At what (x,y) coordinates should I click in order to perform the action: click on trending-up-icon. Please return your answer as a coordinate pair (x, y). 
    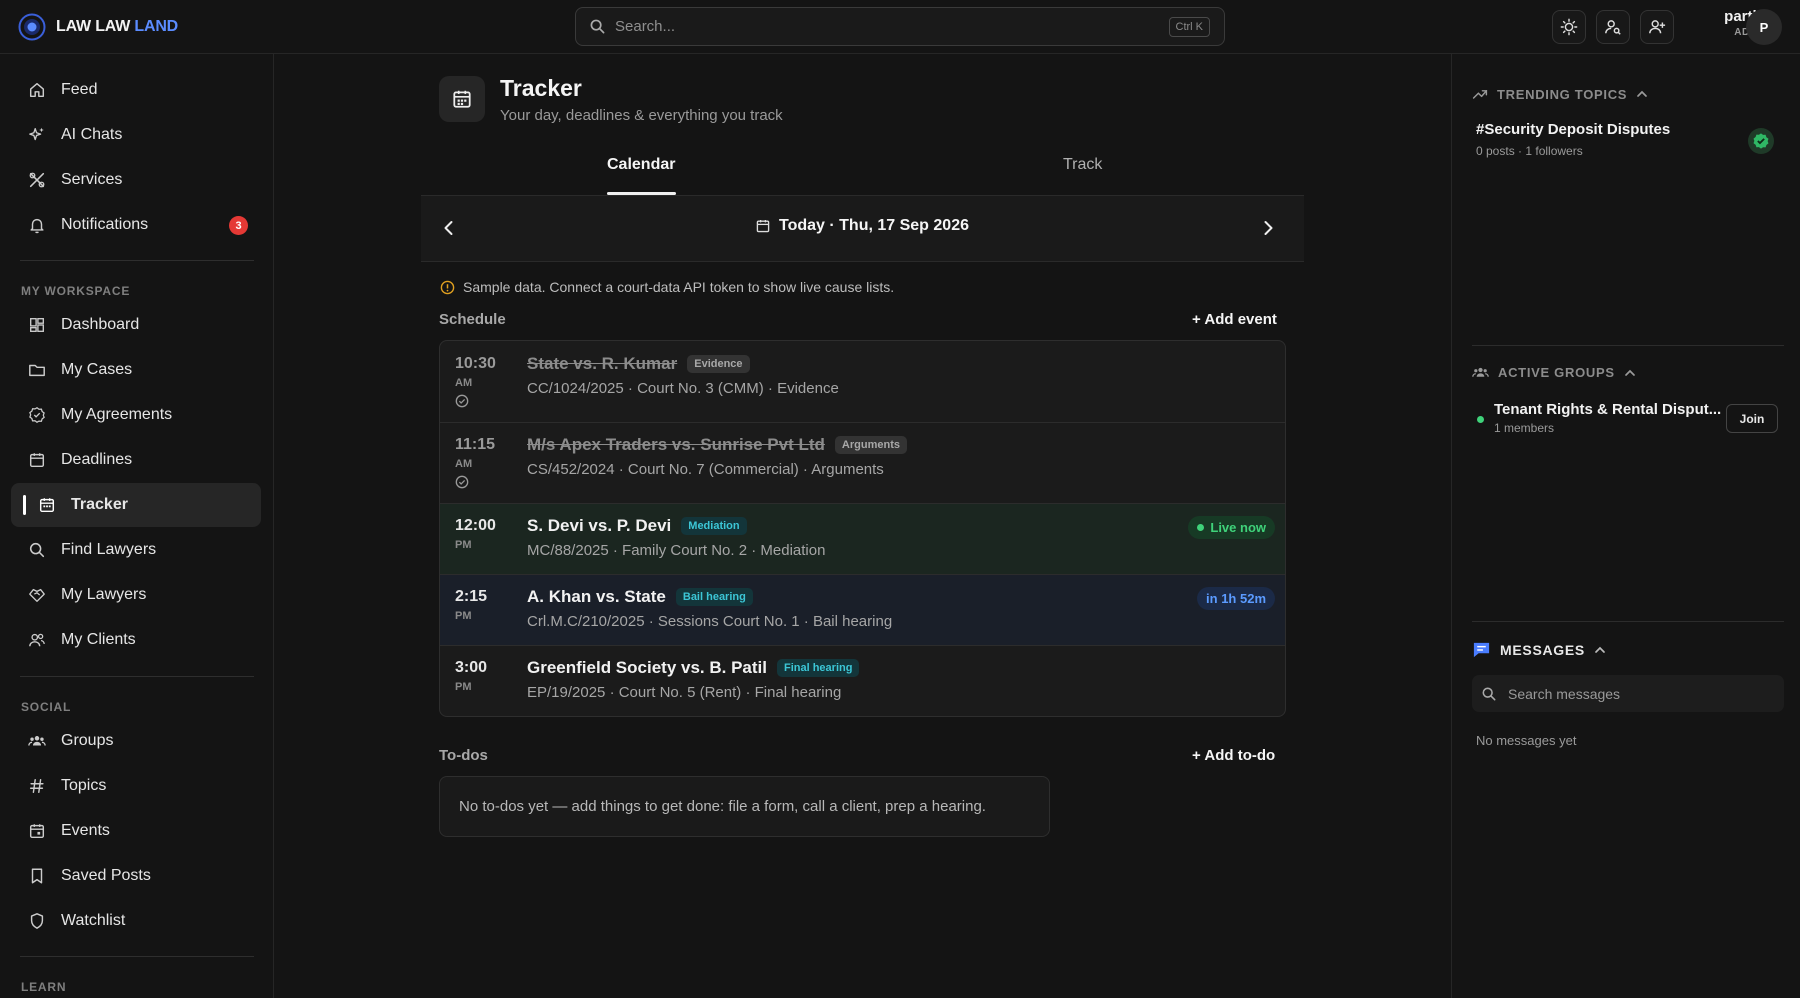
    Looking at the image, I should click on (1480, 94).